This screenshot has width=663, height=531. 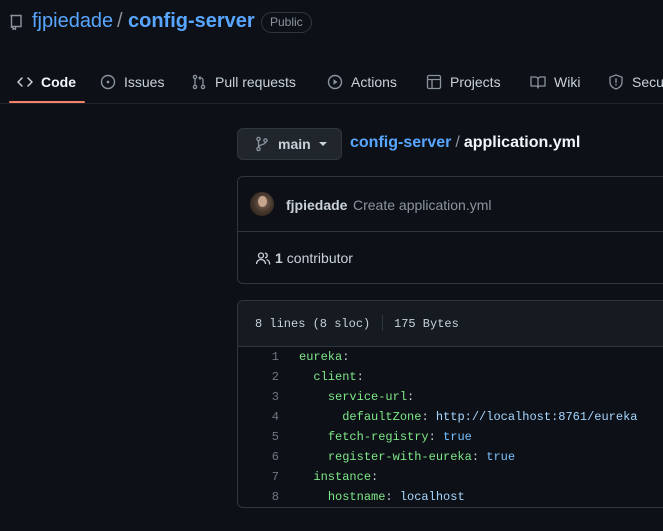 I want to click on code-line: 5 fetch-registry: true, so click(x=450, y=437).